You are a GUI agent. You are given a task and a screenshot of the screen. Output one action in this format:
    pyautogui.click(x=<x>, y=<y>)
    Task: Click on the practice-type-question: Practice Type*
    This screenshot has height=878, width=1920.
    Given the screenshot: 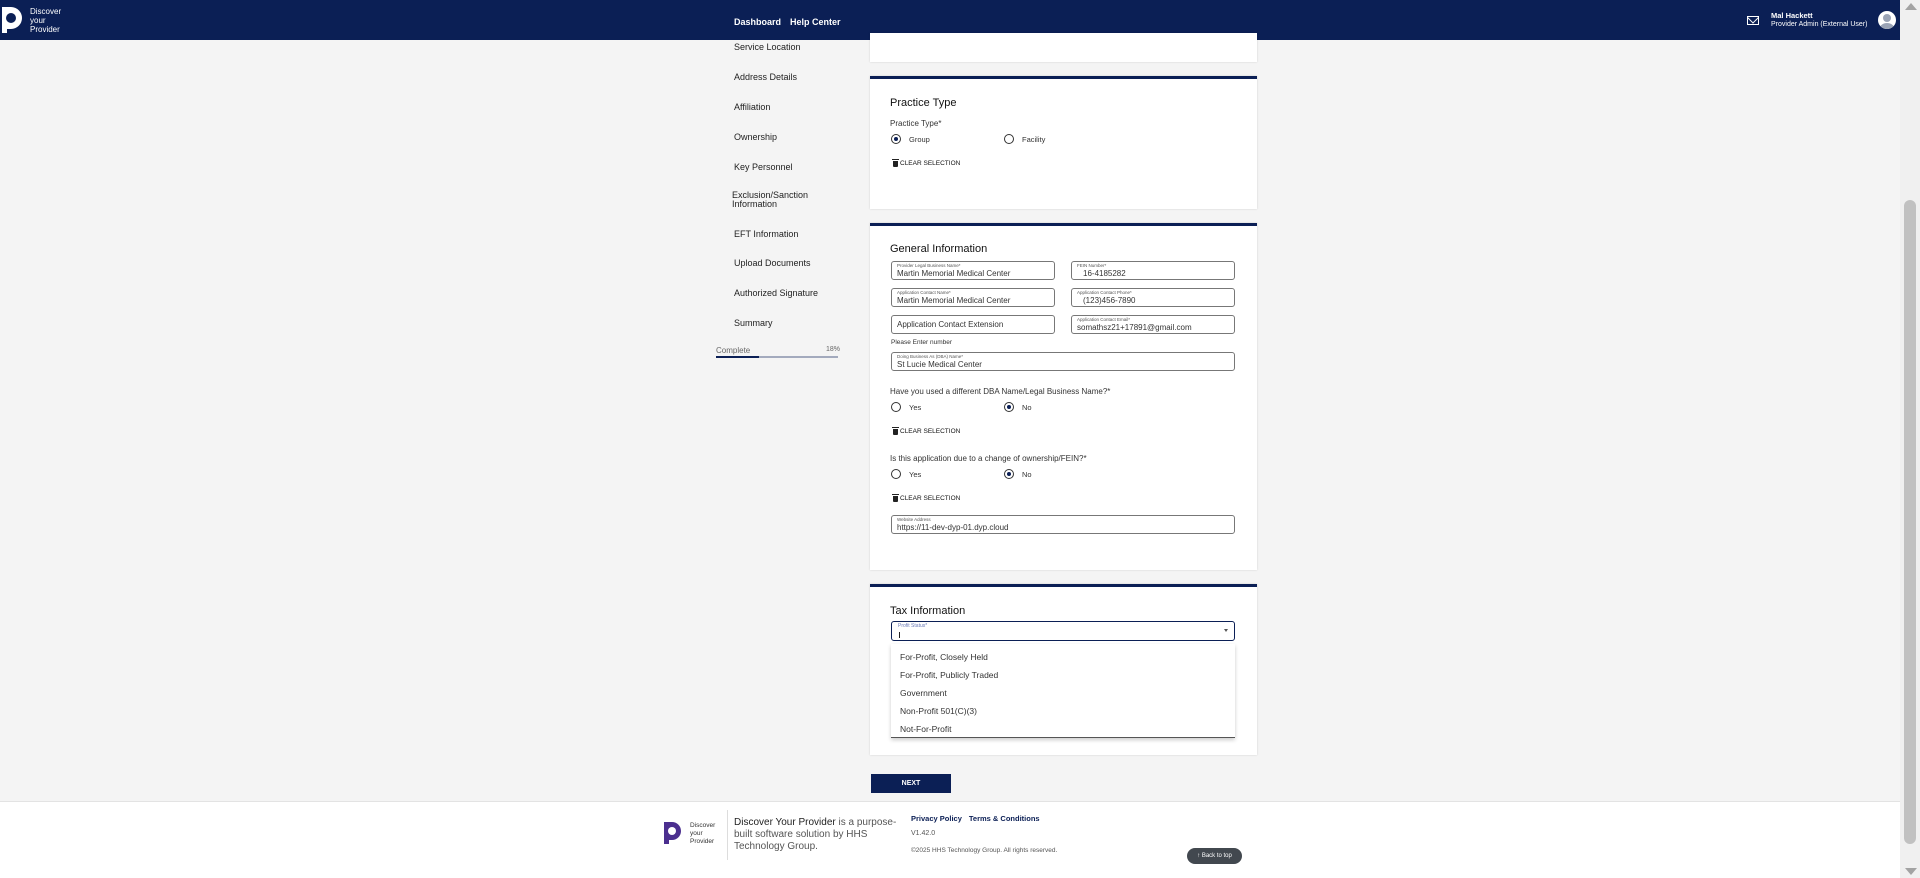 What is the action you would take?
    pyautogui.click(x=916, y=123)
    